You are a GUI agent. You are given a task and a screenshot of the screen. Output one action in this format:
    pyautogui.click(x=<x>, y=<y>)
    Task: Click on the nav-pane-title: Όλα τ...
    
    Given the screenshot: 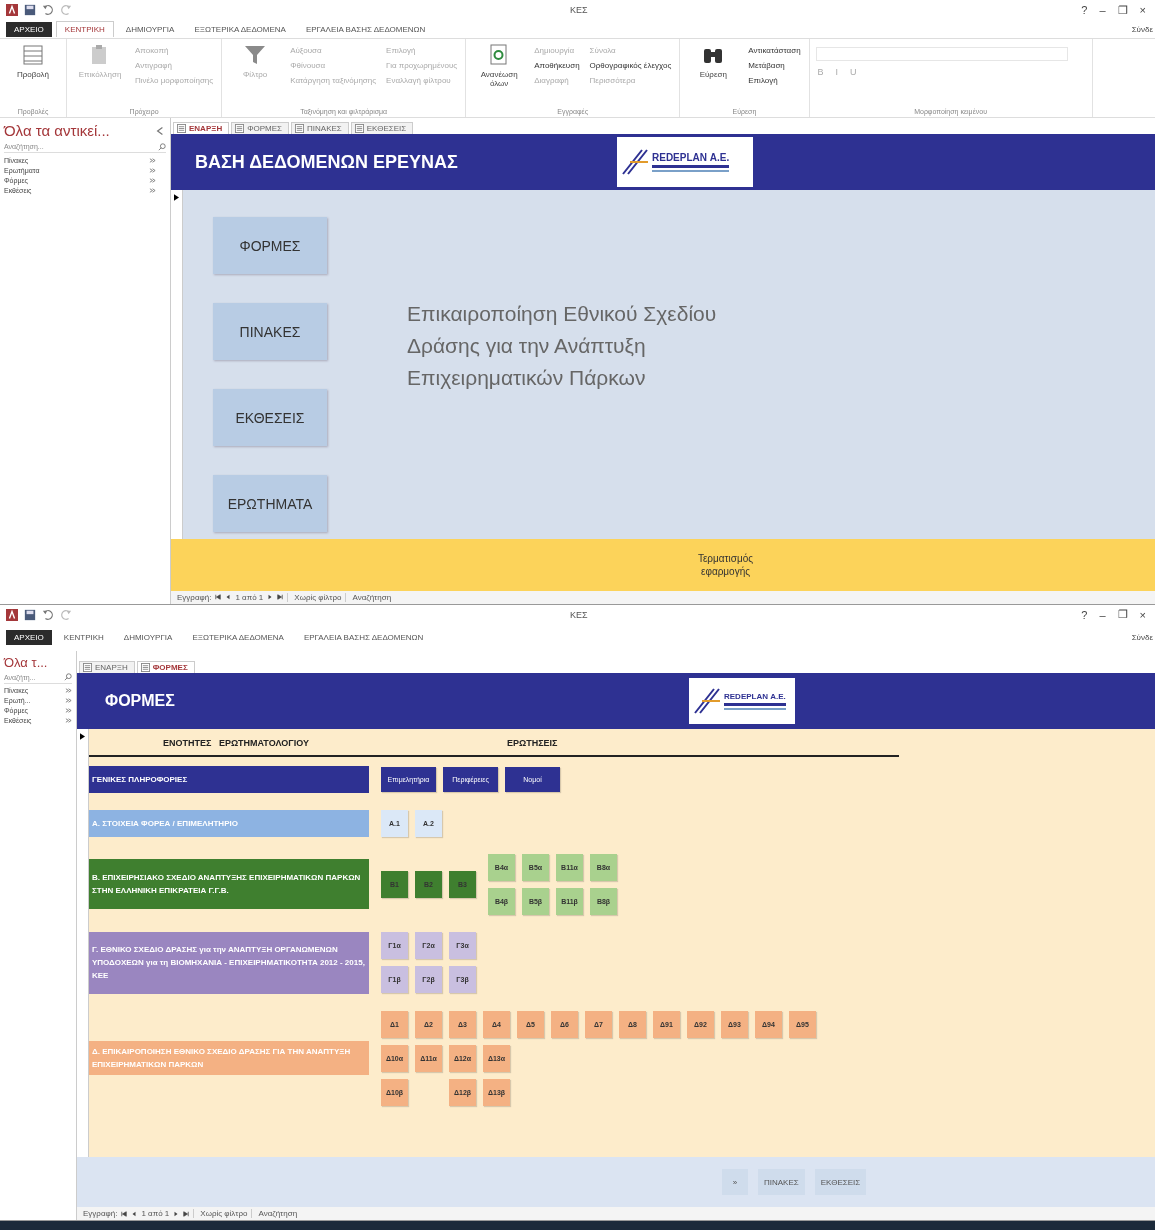 What is the action you would take?
    pyautogui.click(x=26, y=662)
    